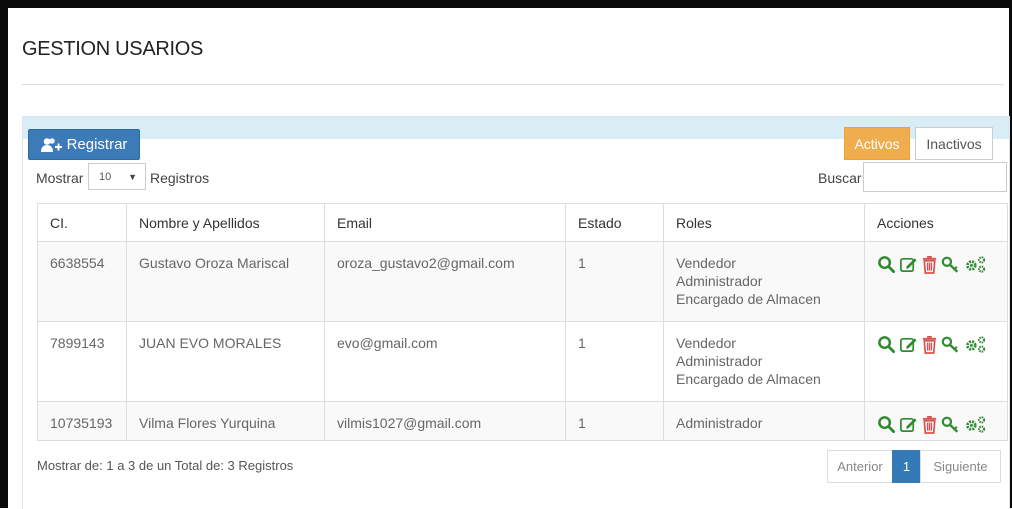 This screenshot has height=509, width=1012. What do you see at coordinates (225, 421) in the screenshot?
I see `cell-name: Vilma Flores Yurquina` at bounding box center [225, 421].